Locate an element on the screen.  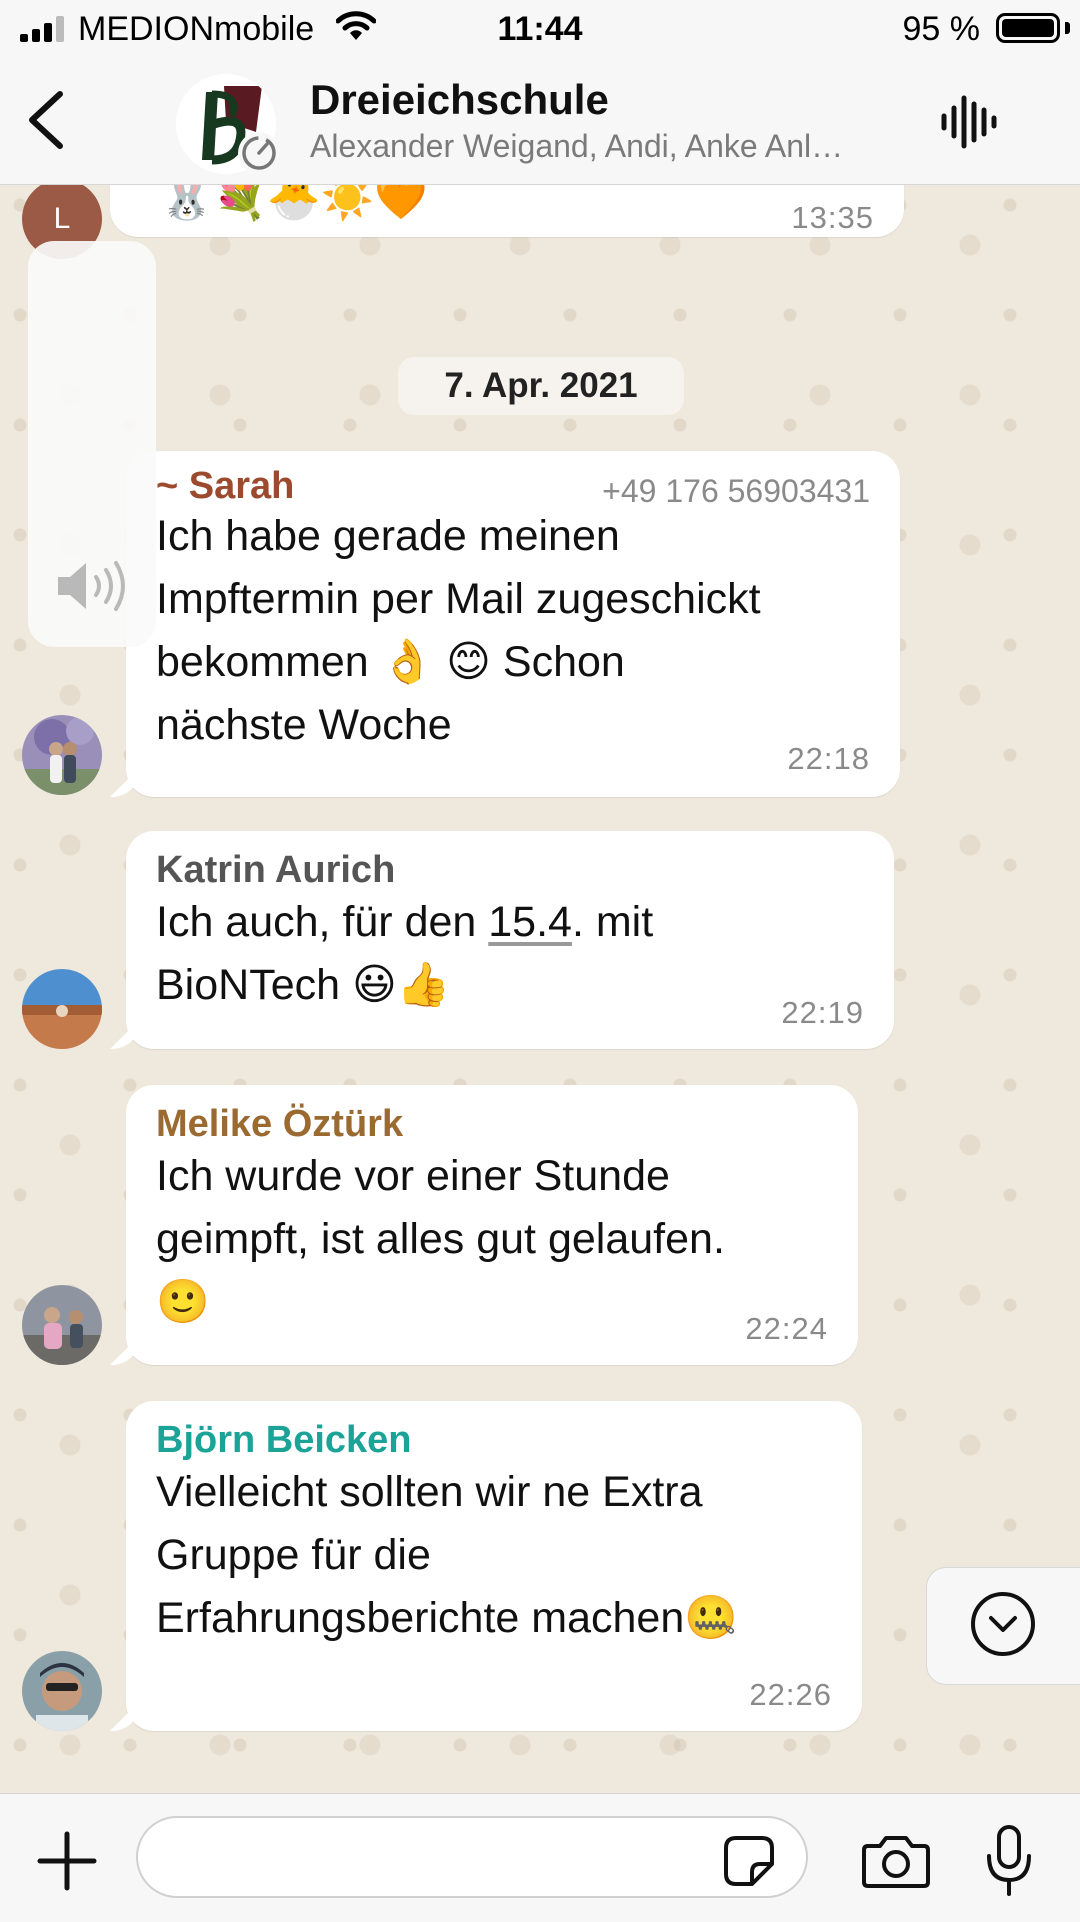
camera-icon is located at coordinates (896, 1860).